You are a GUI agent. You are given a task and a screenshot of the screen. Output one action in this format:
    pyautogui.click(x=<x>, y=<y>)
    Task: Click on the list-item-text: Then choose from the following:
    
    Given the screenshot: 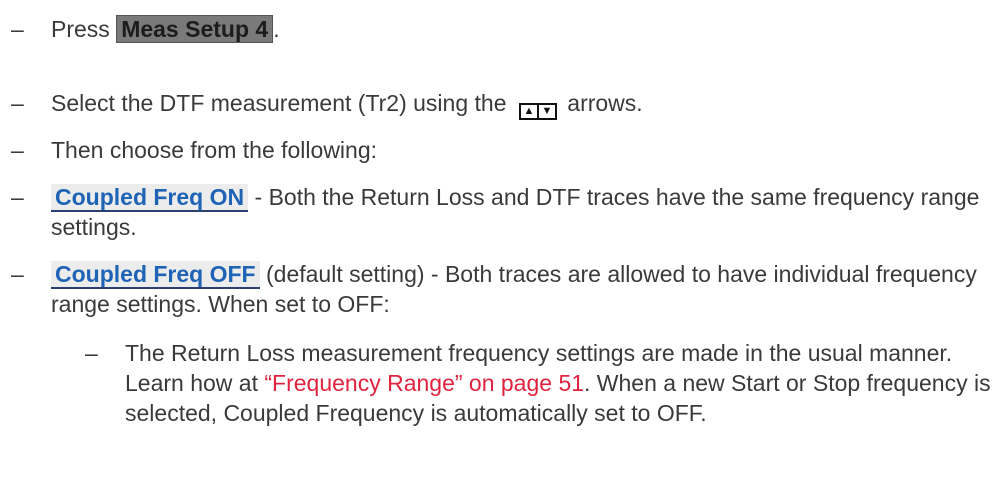 What is the action you would take?
    pyautogui.click(x=214, y=150)
    